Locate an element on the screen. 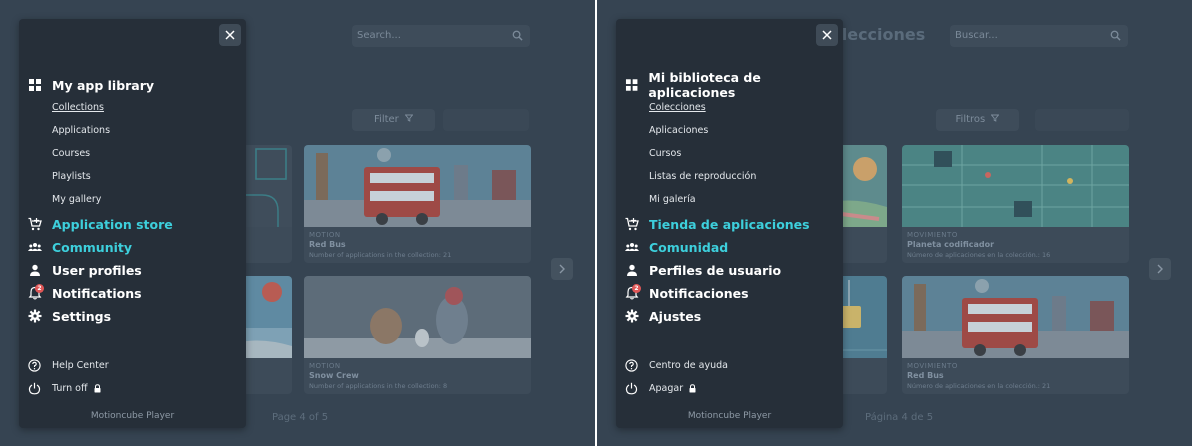 Image resolution: width=1192 pixels, height=446 pixels. nav-help-center: Centro de ayuda is located at coordinates (676, 365).